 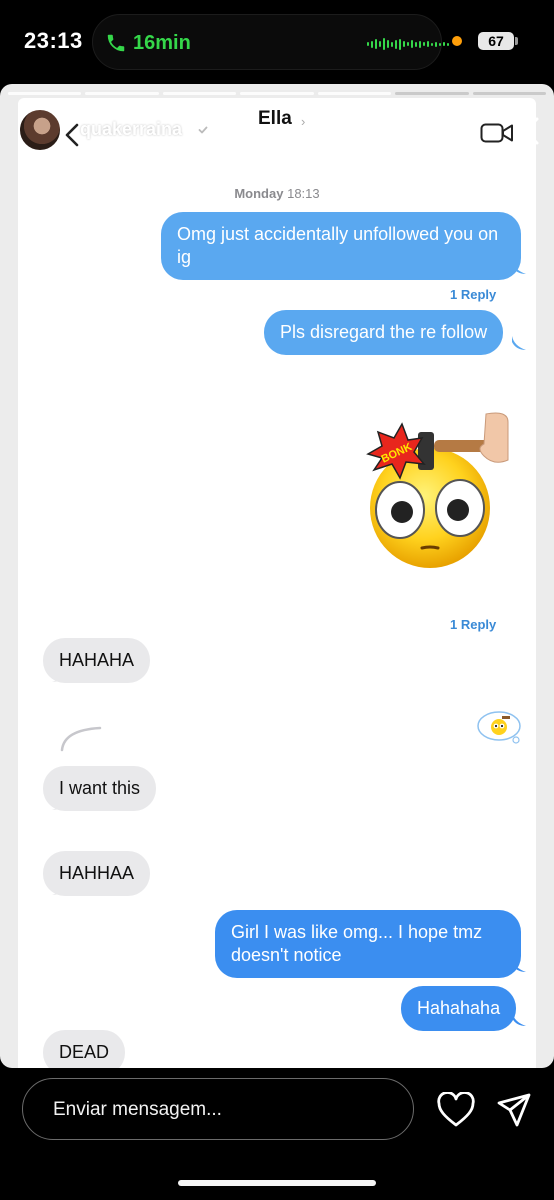 I want to click on avatar, so click(x=40, y=130).